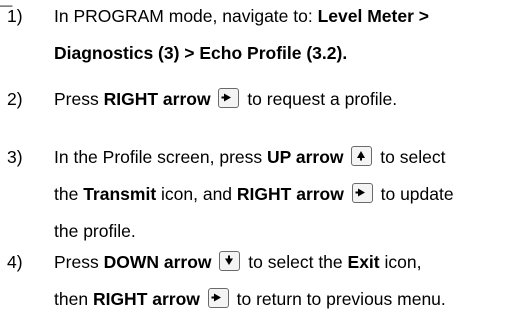  Describe the element at coordinates (338, 299) in the screenshot. I see `text: to return to previous menu.` at that location.